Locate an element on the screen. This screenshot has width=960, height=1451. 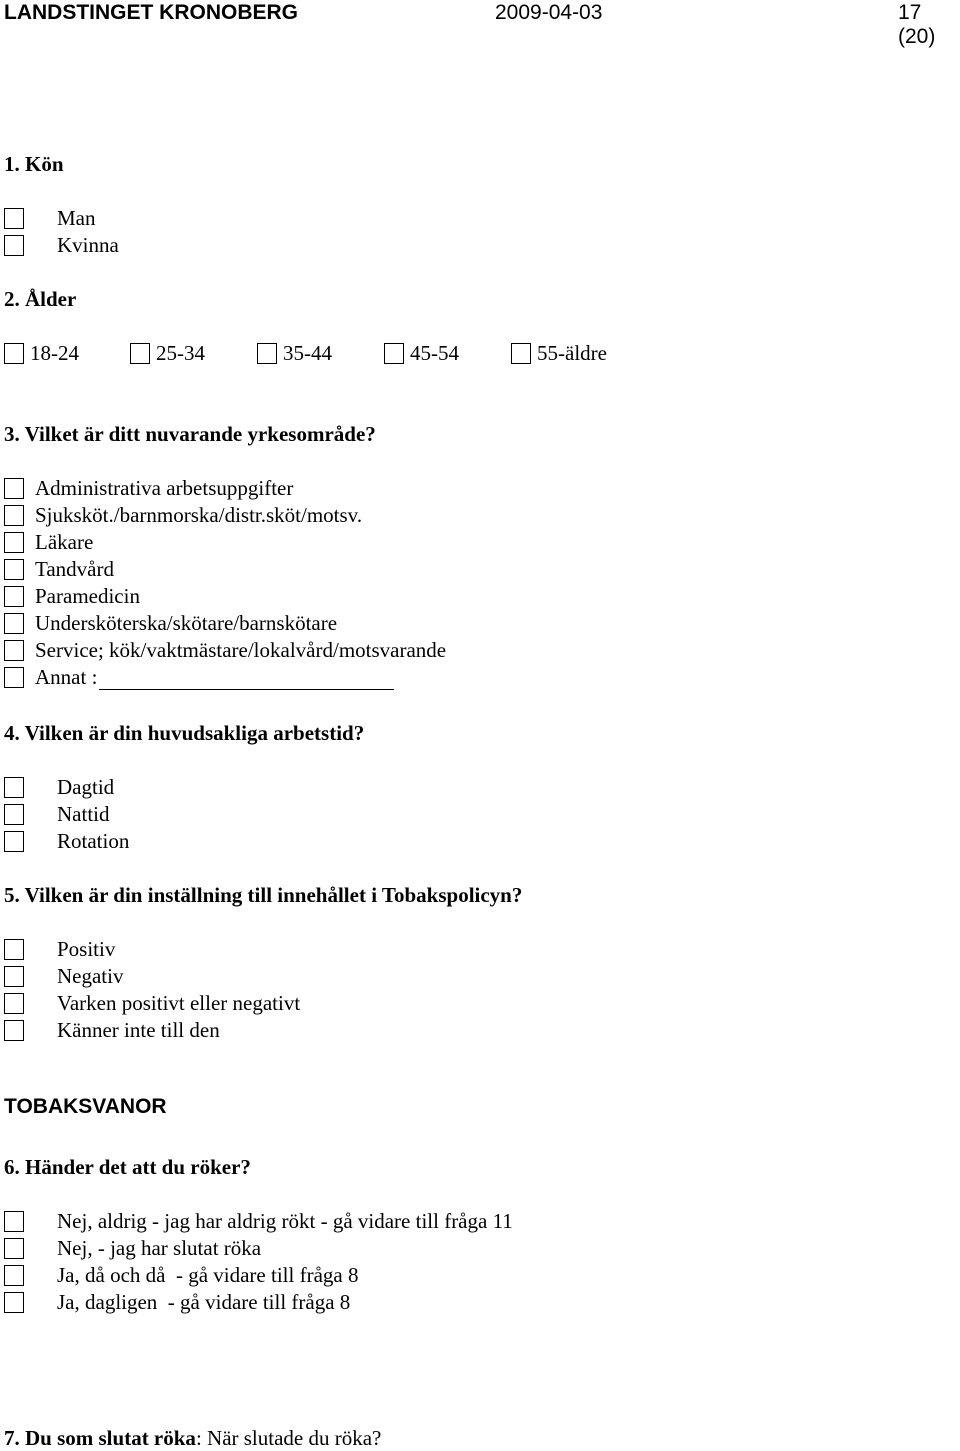
option-kanner-inte: Känner inte till den is located at coordinates (204, 1030).